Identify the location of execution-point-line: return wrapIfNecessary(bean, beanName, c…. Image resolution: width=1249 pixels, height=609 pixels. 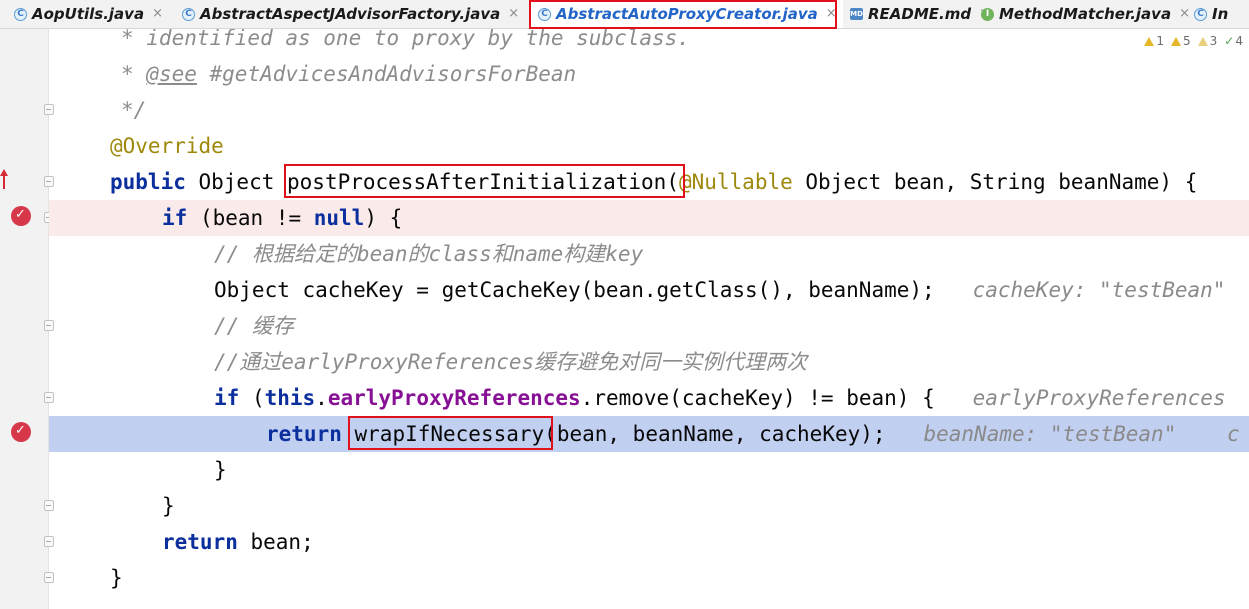
(649, 434).